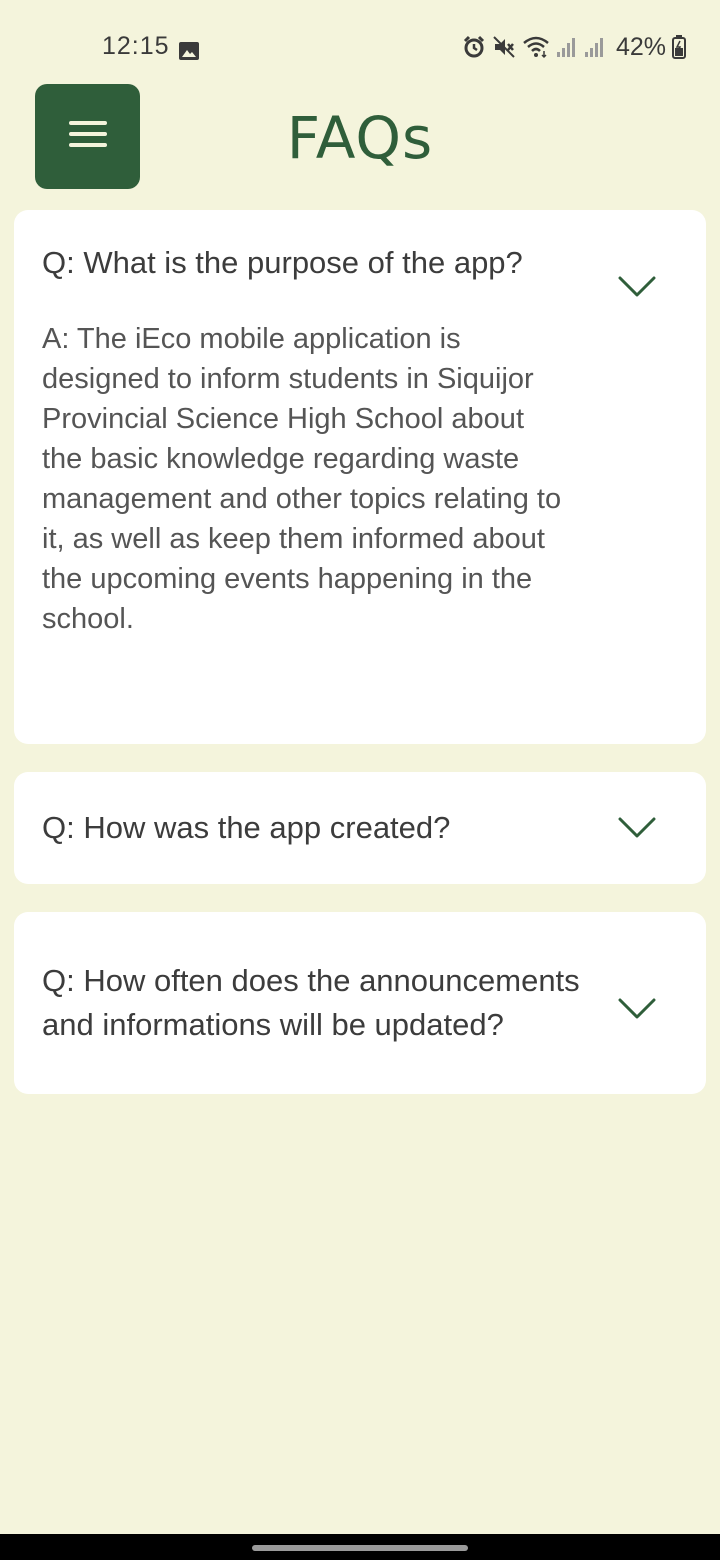 The image size is (720, 1560). I want to click on faq-question: Q: How was the app created?, so click(312, 828).